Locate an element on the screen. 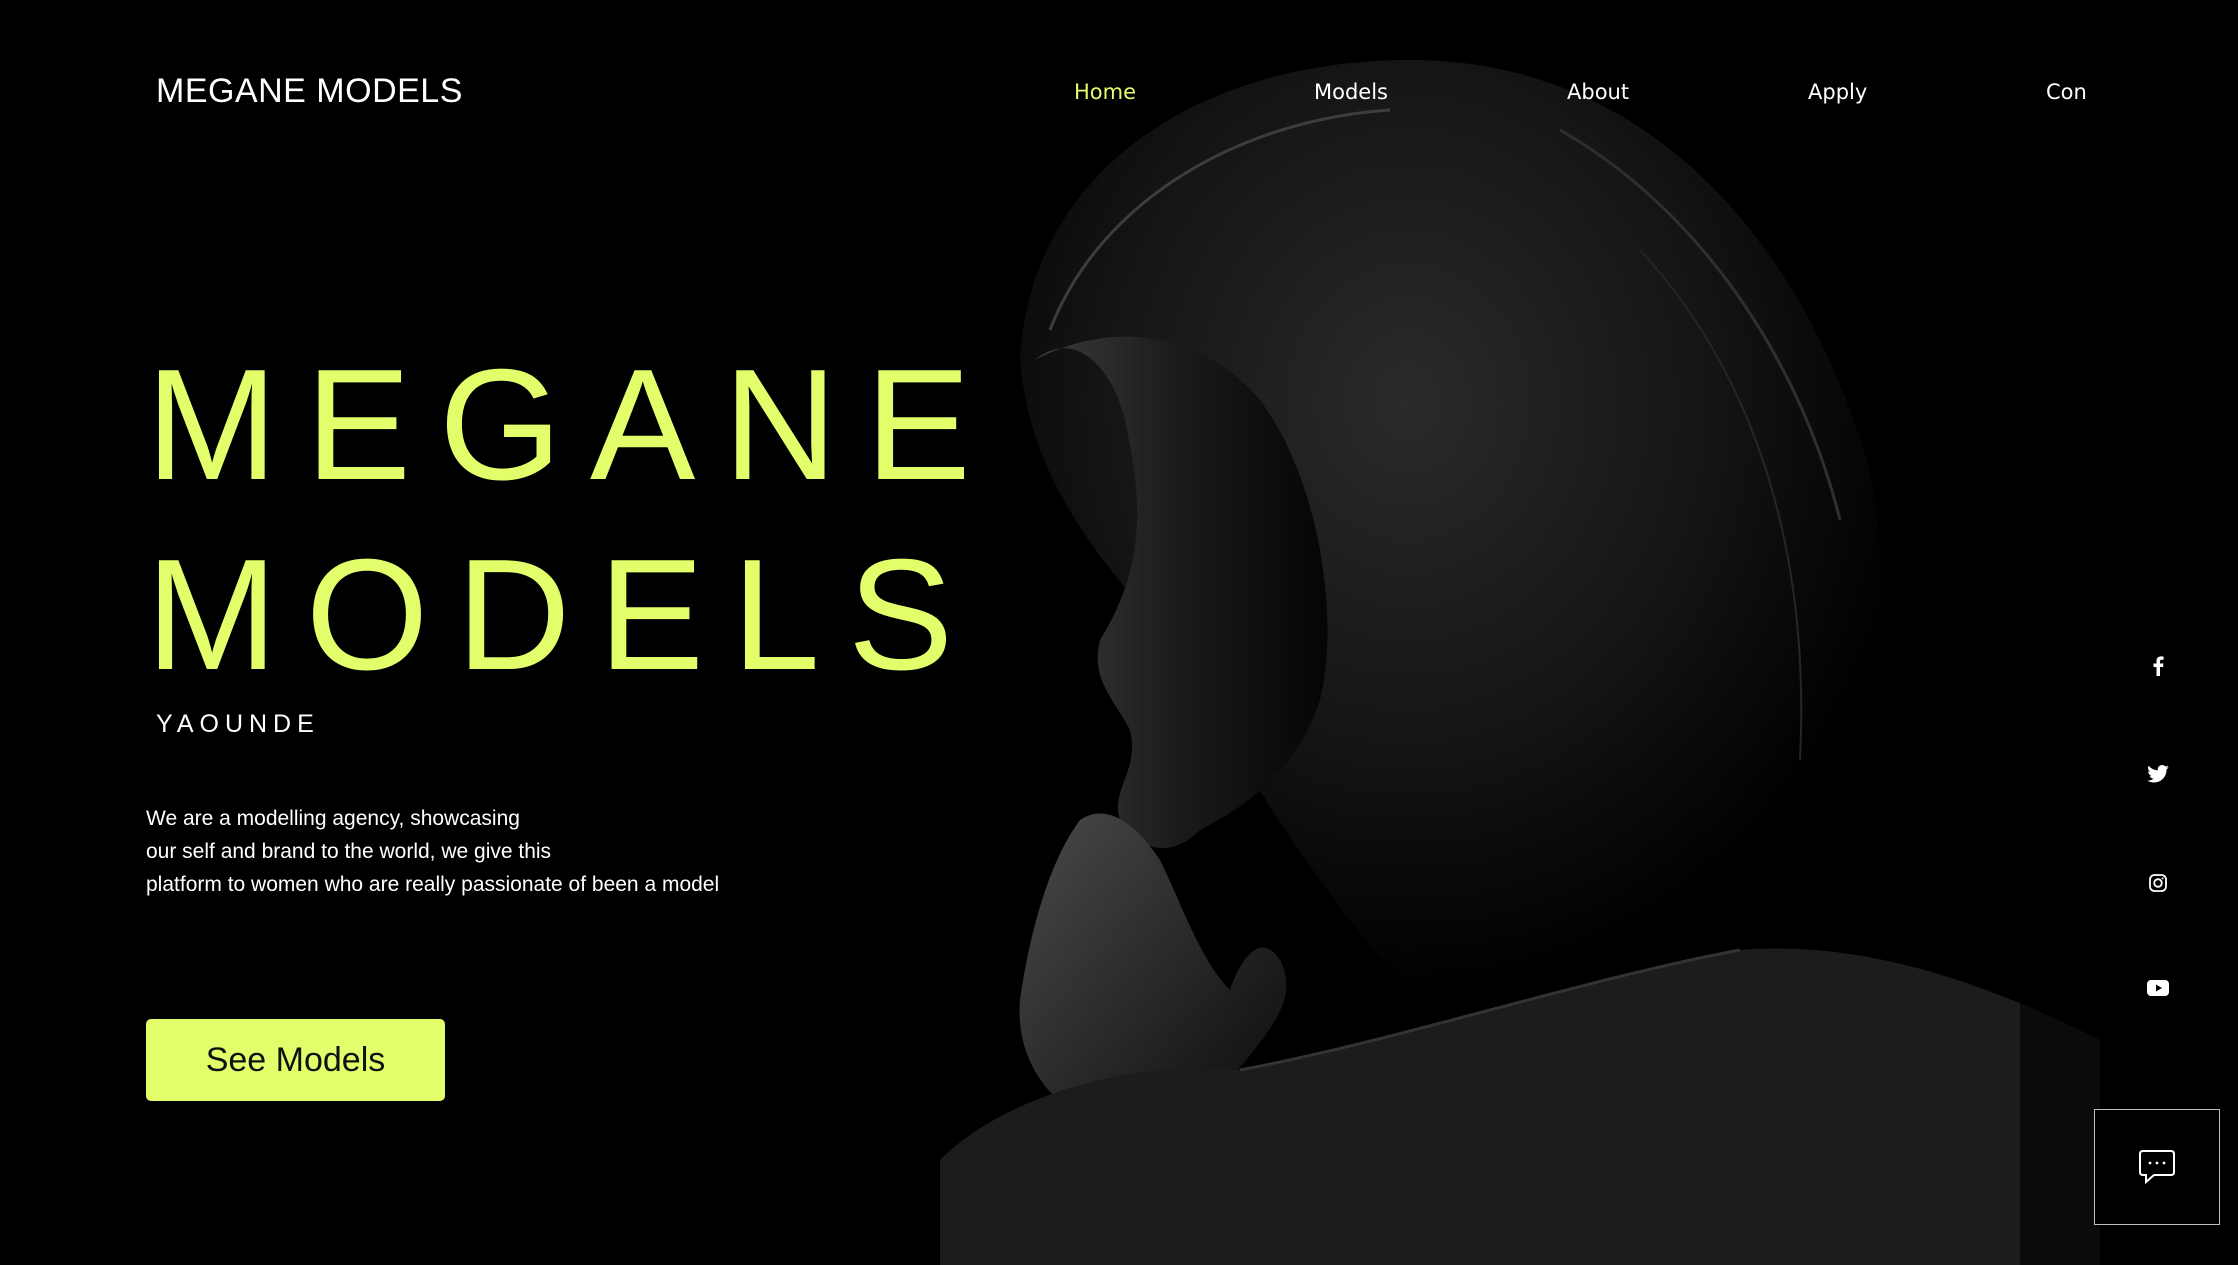  nav-home: Home is located at coordinates (1105, 92).